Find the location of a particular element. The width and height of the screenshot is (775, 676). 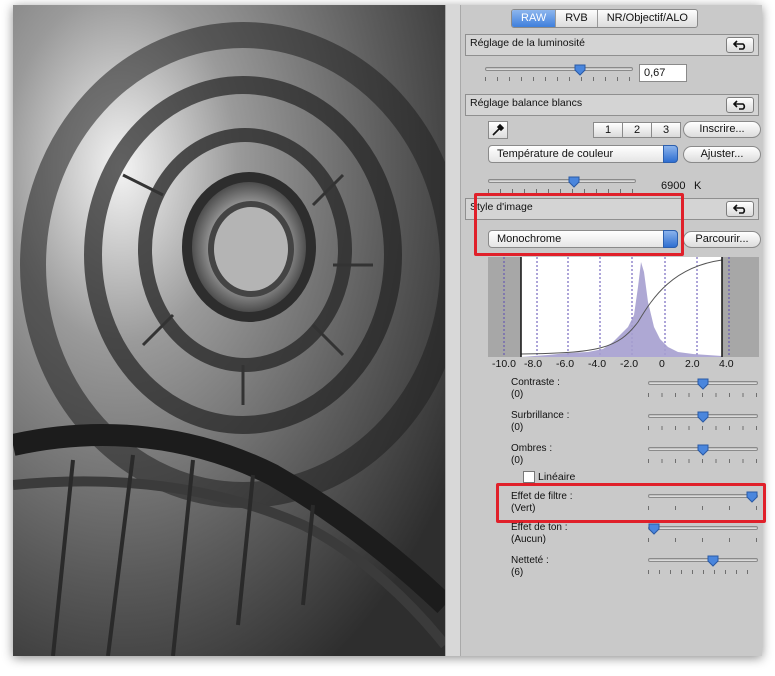

brightness-value-field: 0,67 is located at coordinates (663, 73).